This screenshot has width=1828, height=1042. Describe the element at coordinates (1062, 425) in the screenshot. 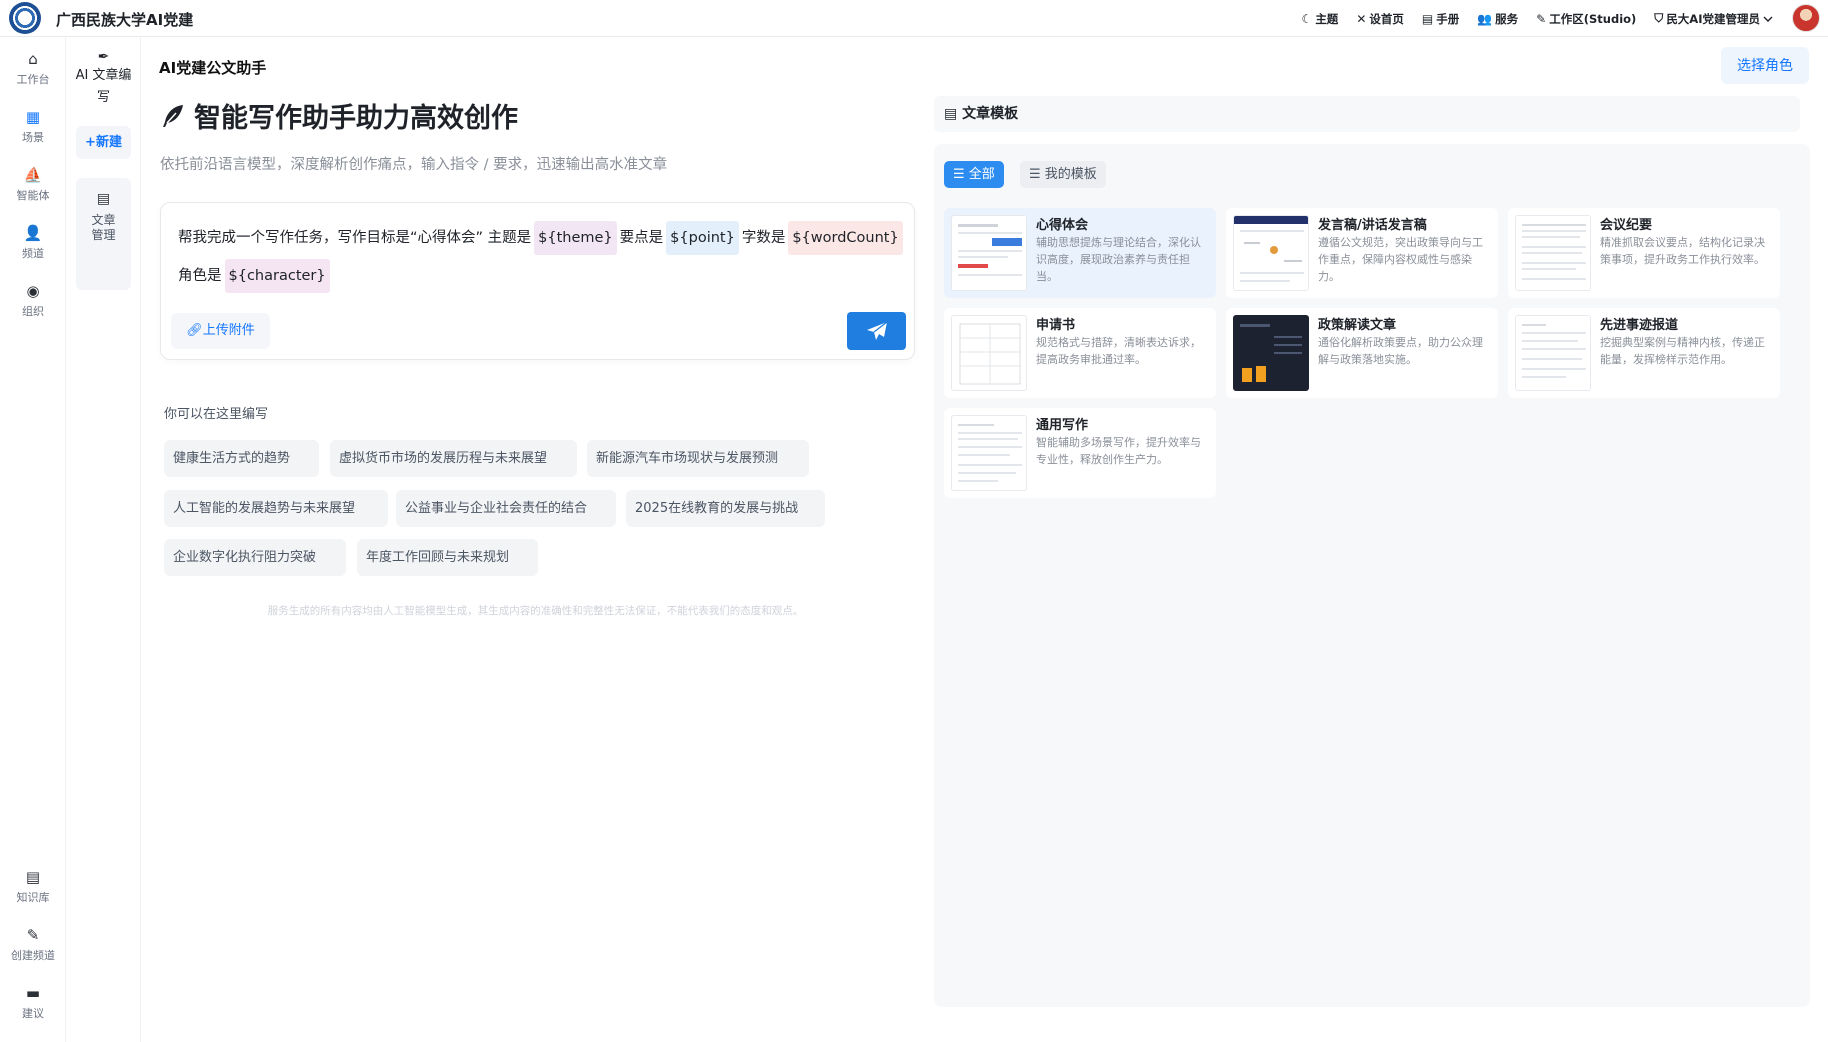

I see `template-title: 通用写作` at that location.